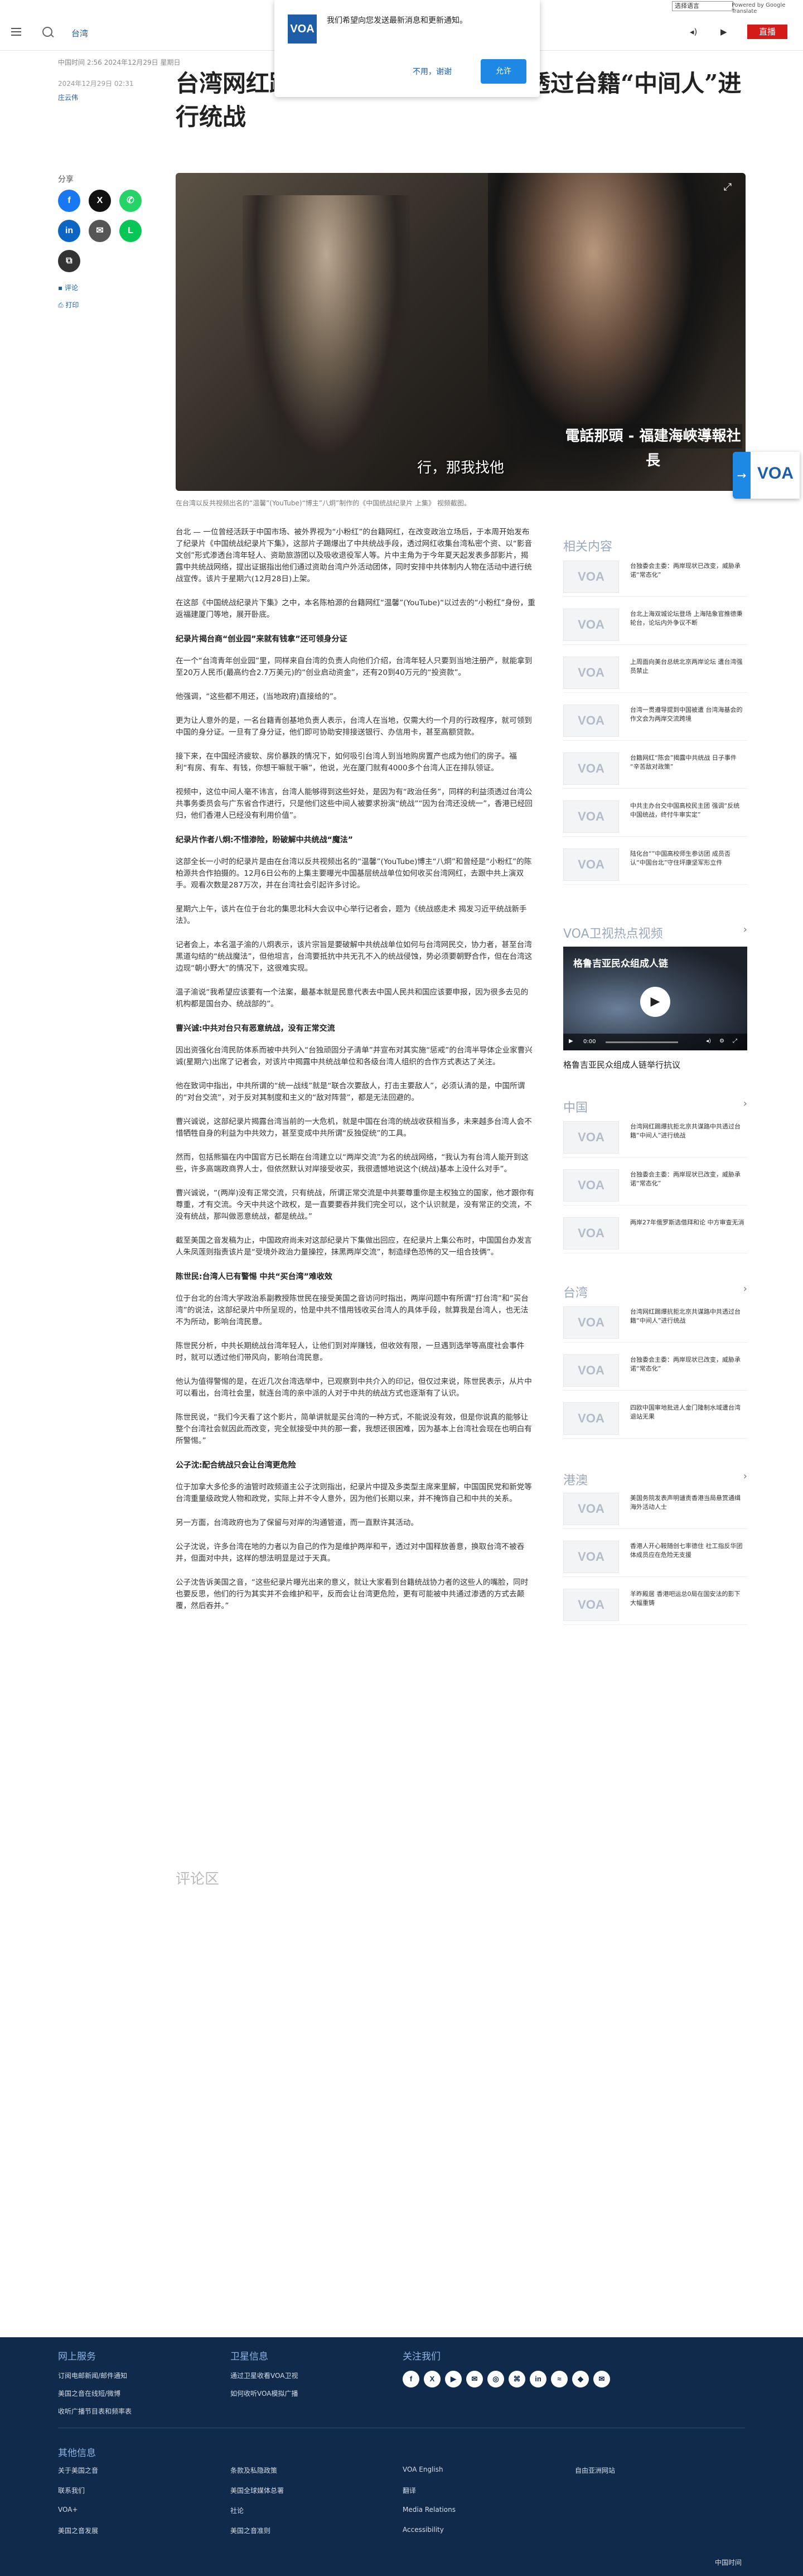  What do you see at coordinates (687, 714) in the screenshot?
I see `related-item-title: 台湾一贯遵导提到中国被遭 台湾海基会的作文会为两岸交流跨境` at bounding box center [687, 714].